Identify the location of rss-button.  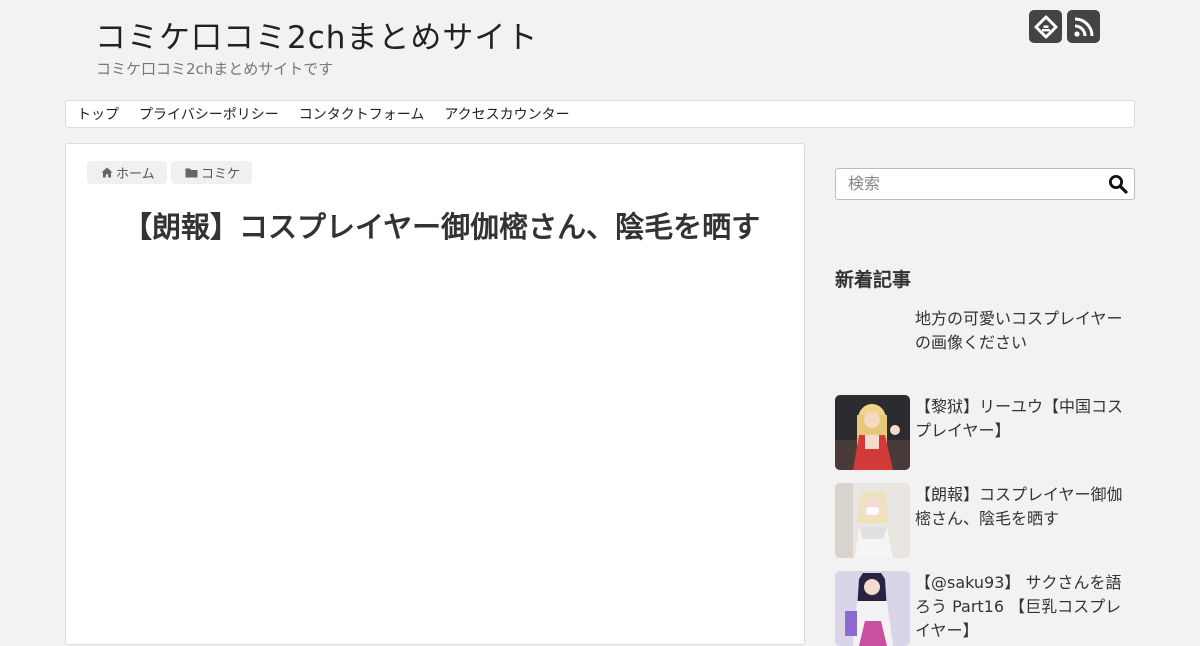
(1083, 26).